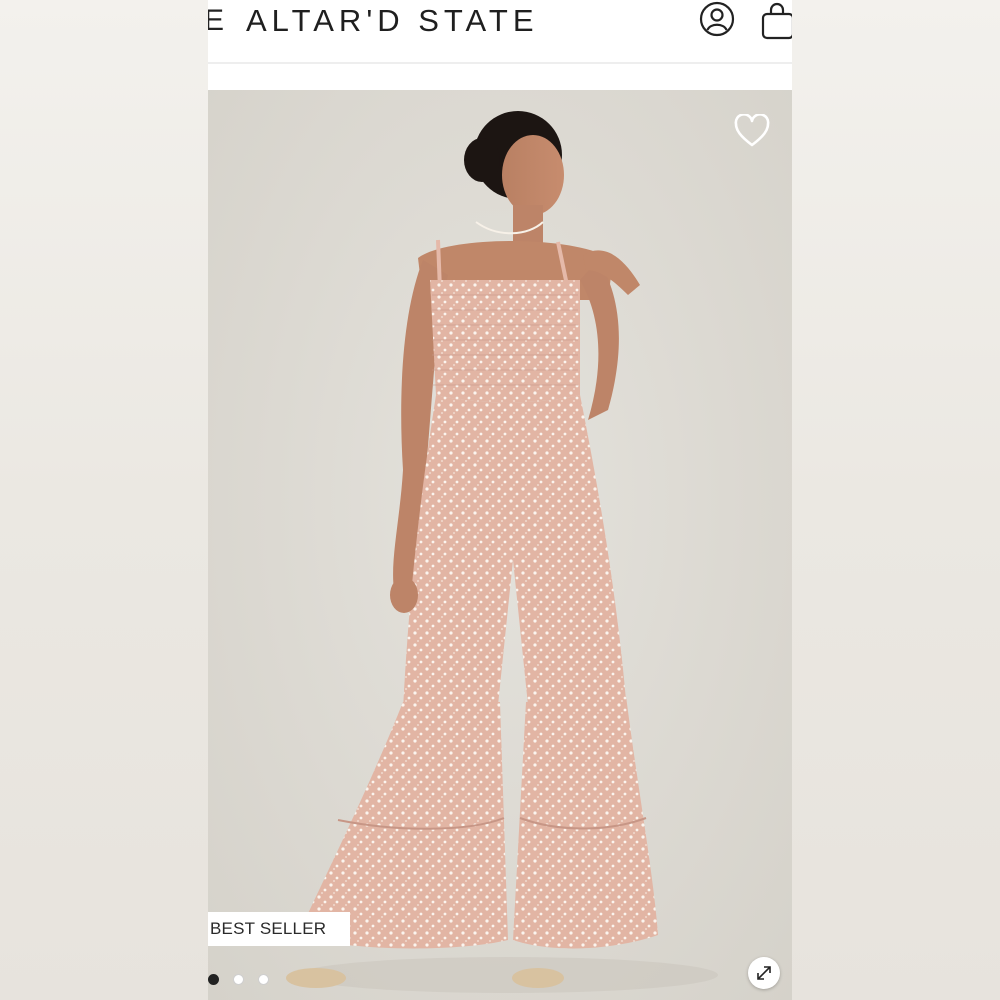 Image resolution: width=1000 pixels, height=1000 pixels. Describe the element at coordinates (764, 973) in the screenshot. I see `expand-arrows-icon` at that location.